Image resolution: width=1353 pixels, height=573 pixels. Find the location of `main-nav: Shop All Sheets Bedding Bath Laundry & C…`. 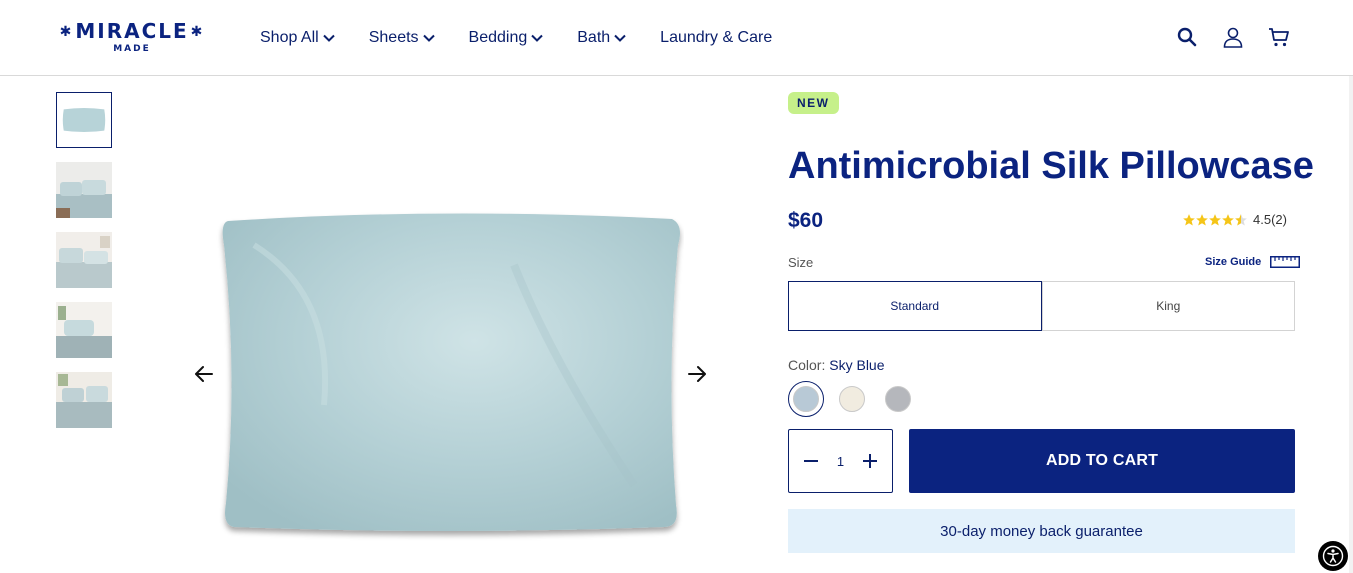

main-nav: Shop All Sheets Bedding Bath Laundry & C… is located at coordinates (533, 38).